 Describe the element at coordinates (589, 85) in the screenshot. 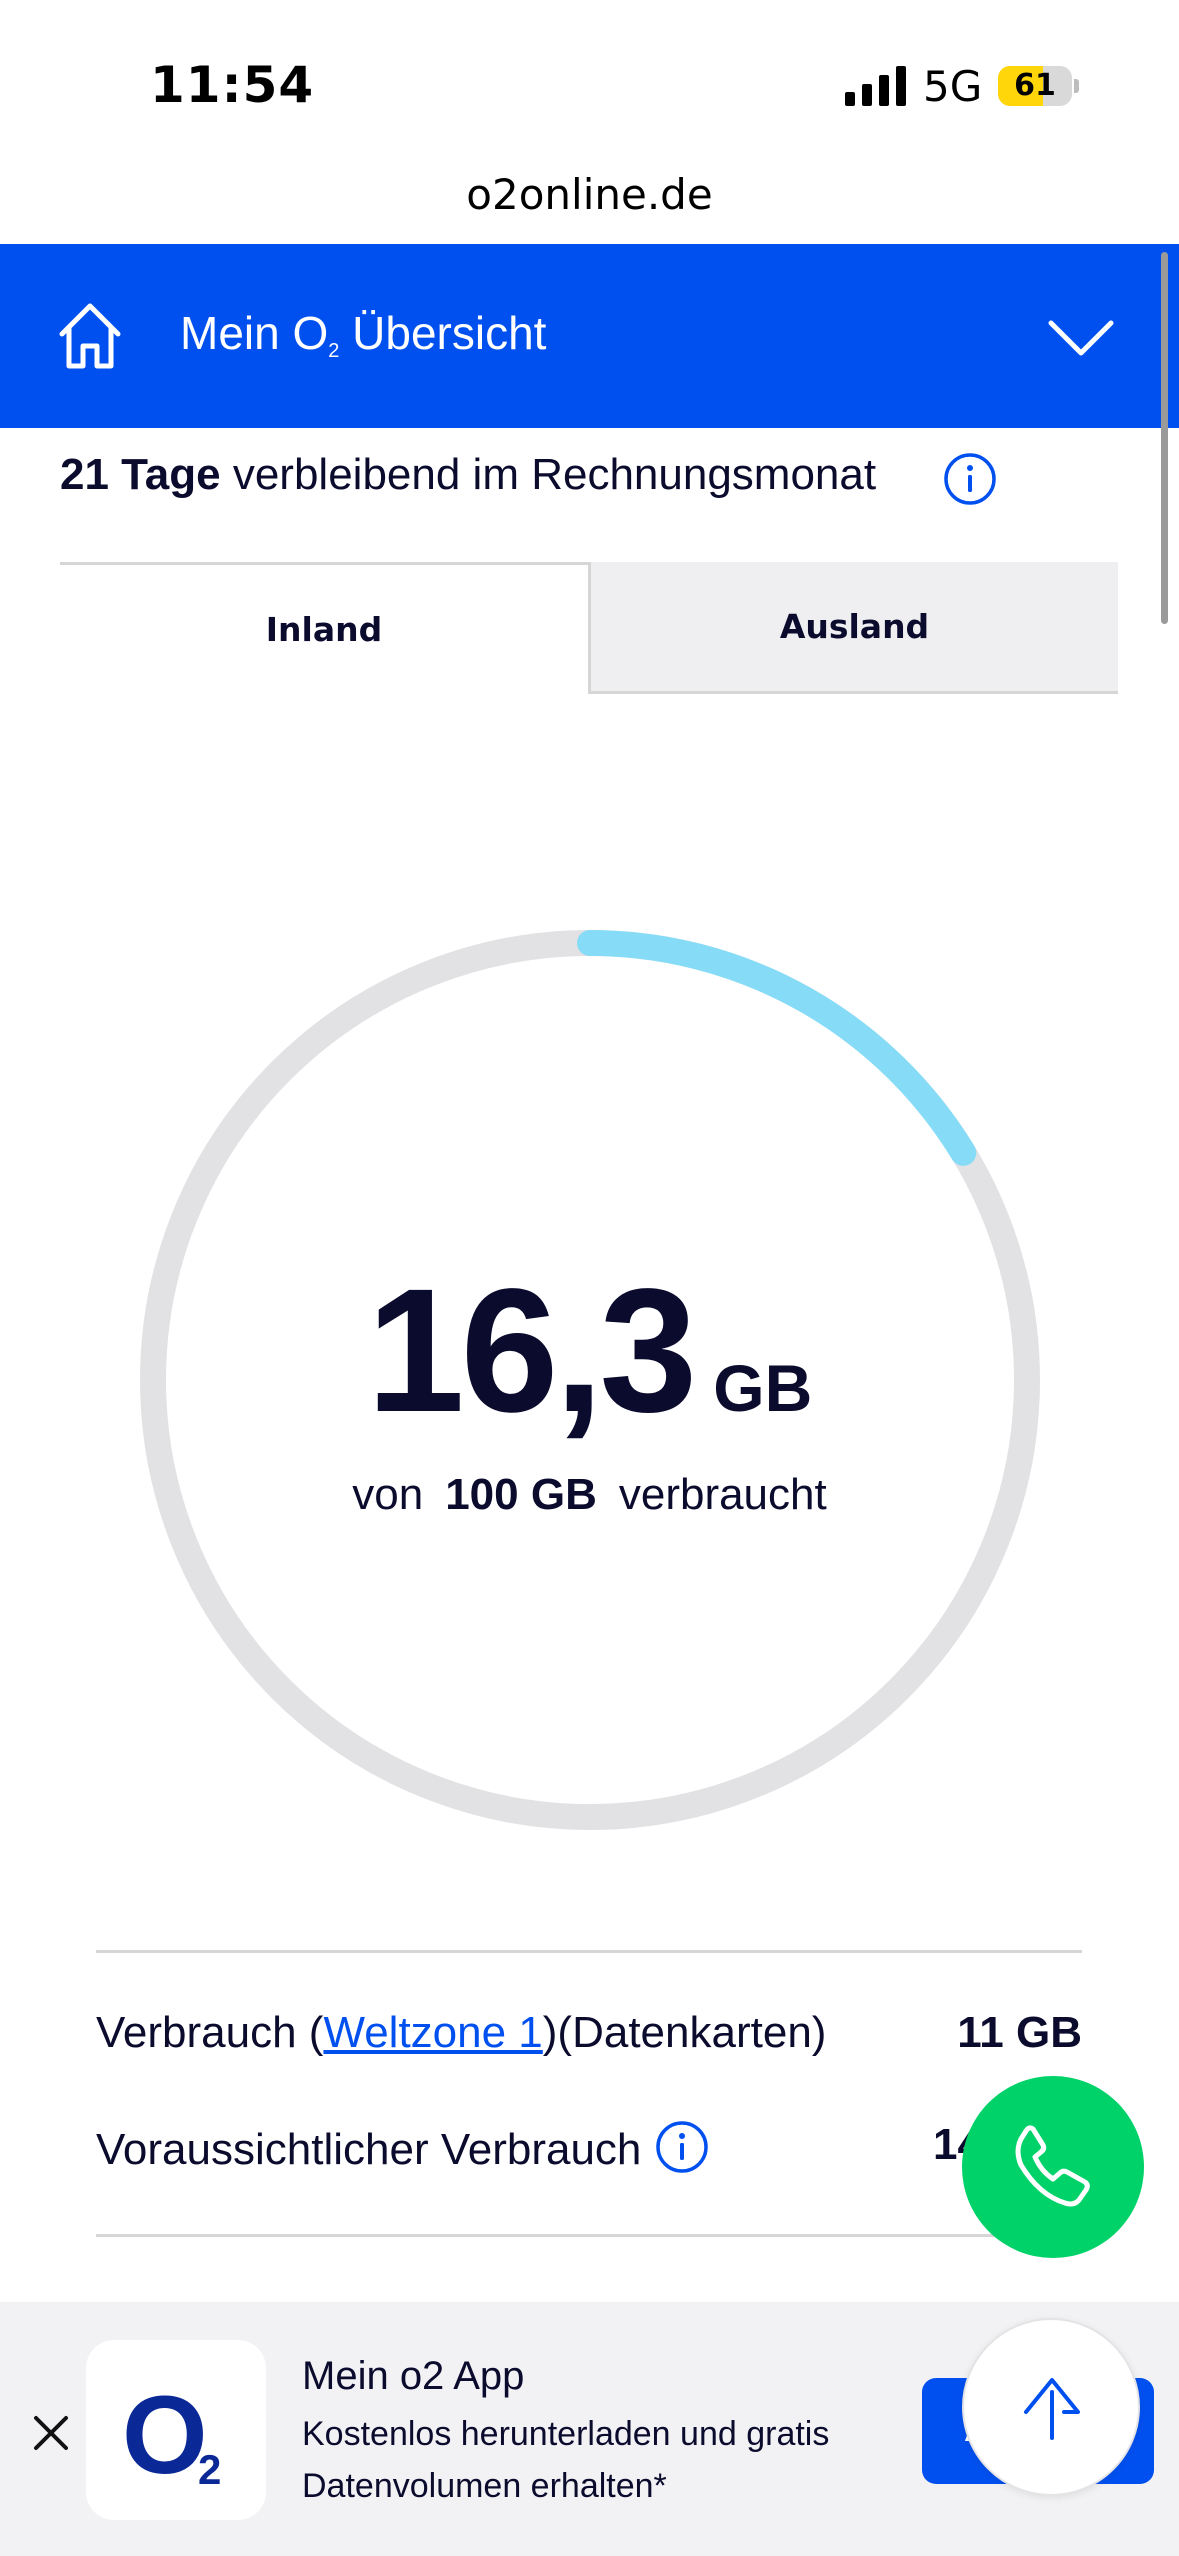

I see `status-bar: 11:54 5G 61` at that location.